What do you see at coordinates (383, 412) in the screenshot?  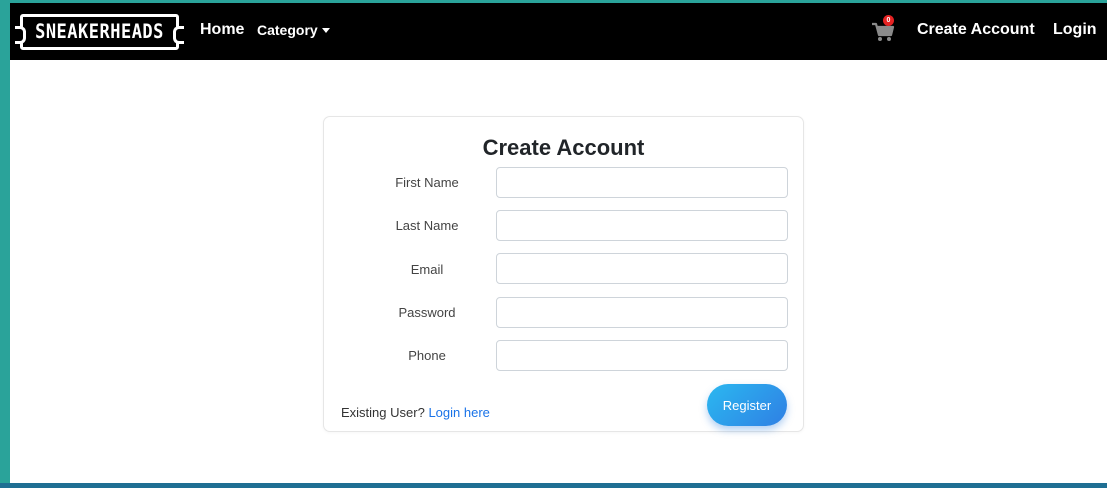 I see `existing-user-label: Existing User?` at bounding box center [383, 412].